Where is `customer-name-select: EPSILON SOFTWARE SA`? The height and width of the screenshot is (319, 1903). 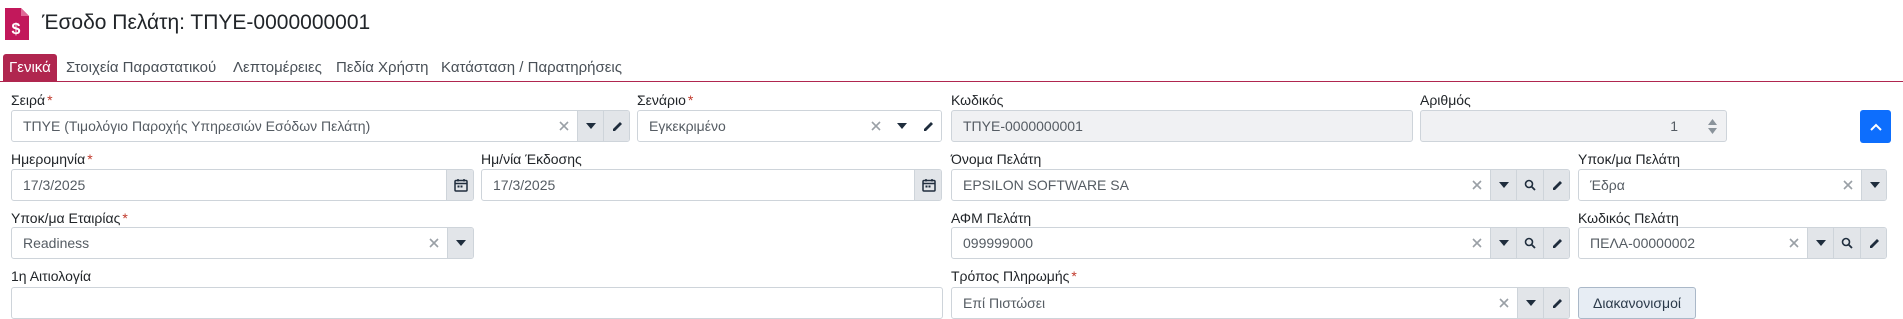
customer-name-select: EPSILON SOFTWARE SA is located at coordinates (1260, 185).